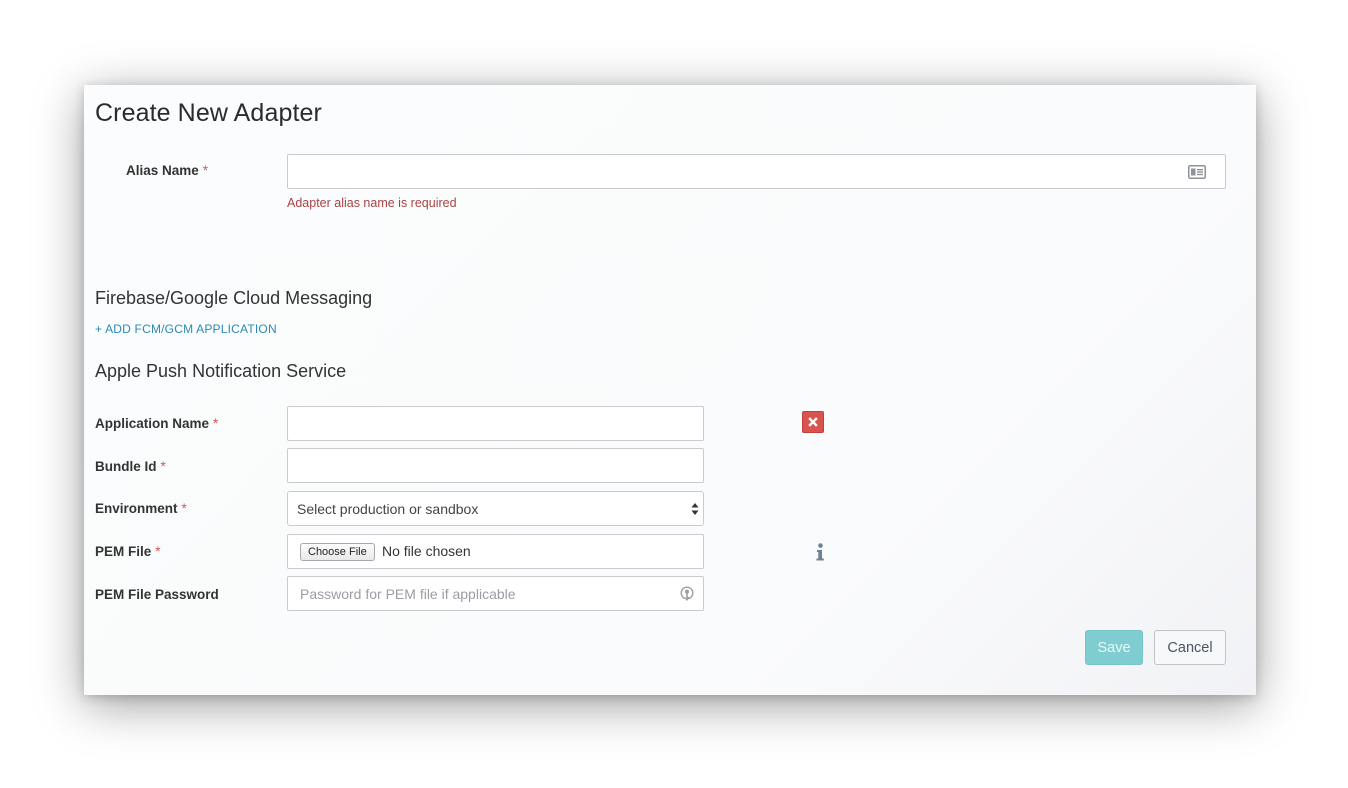 This screenshot has height=788, width=1348. I want to click on alias-name-input, so click(756, 171).